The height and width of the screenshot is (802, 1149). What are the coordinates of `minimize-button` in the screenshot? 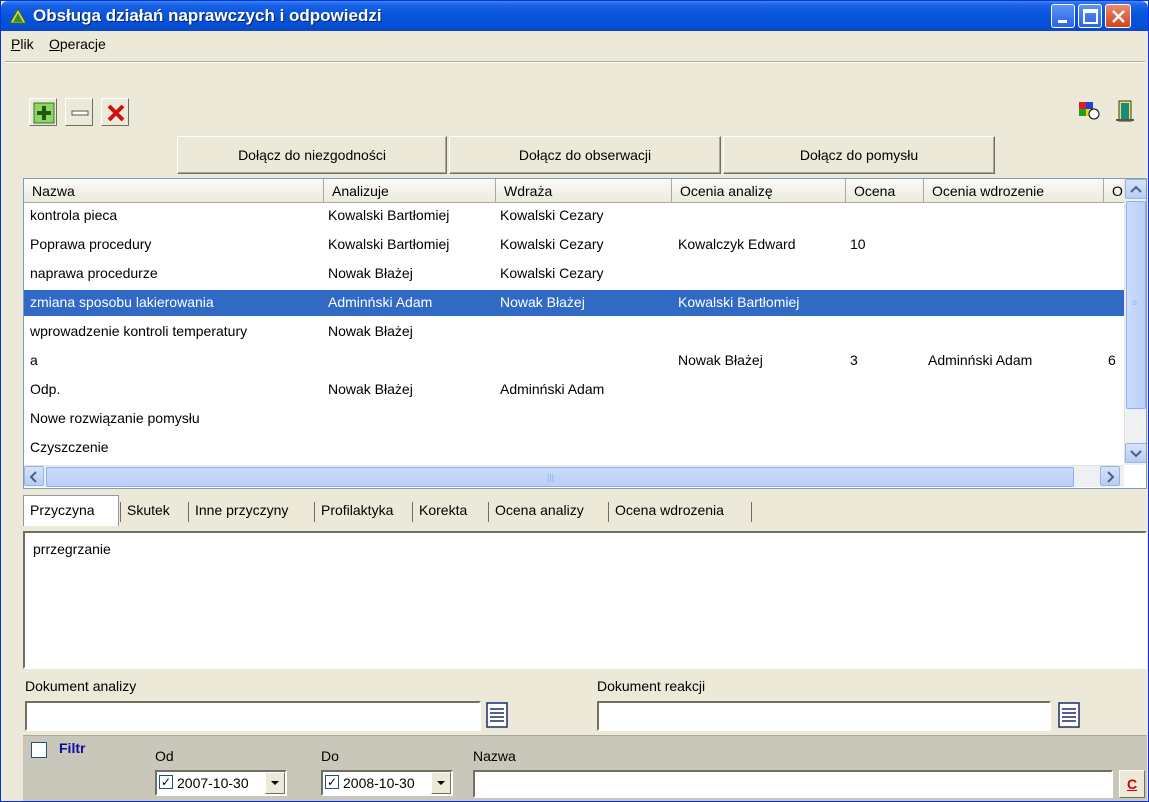 It's located at (1063, 16).